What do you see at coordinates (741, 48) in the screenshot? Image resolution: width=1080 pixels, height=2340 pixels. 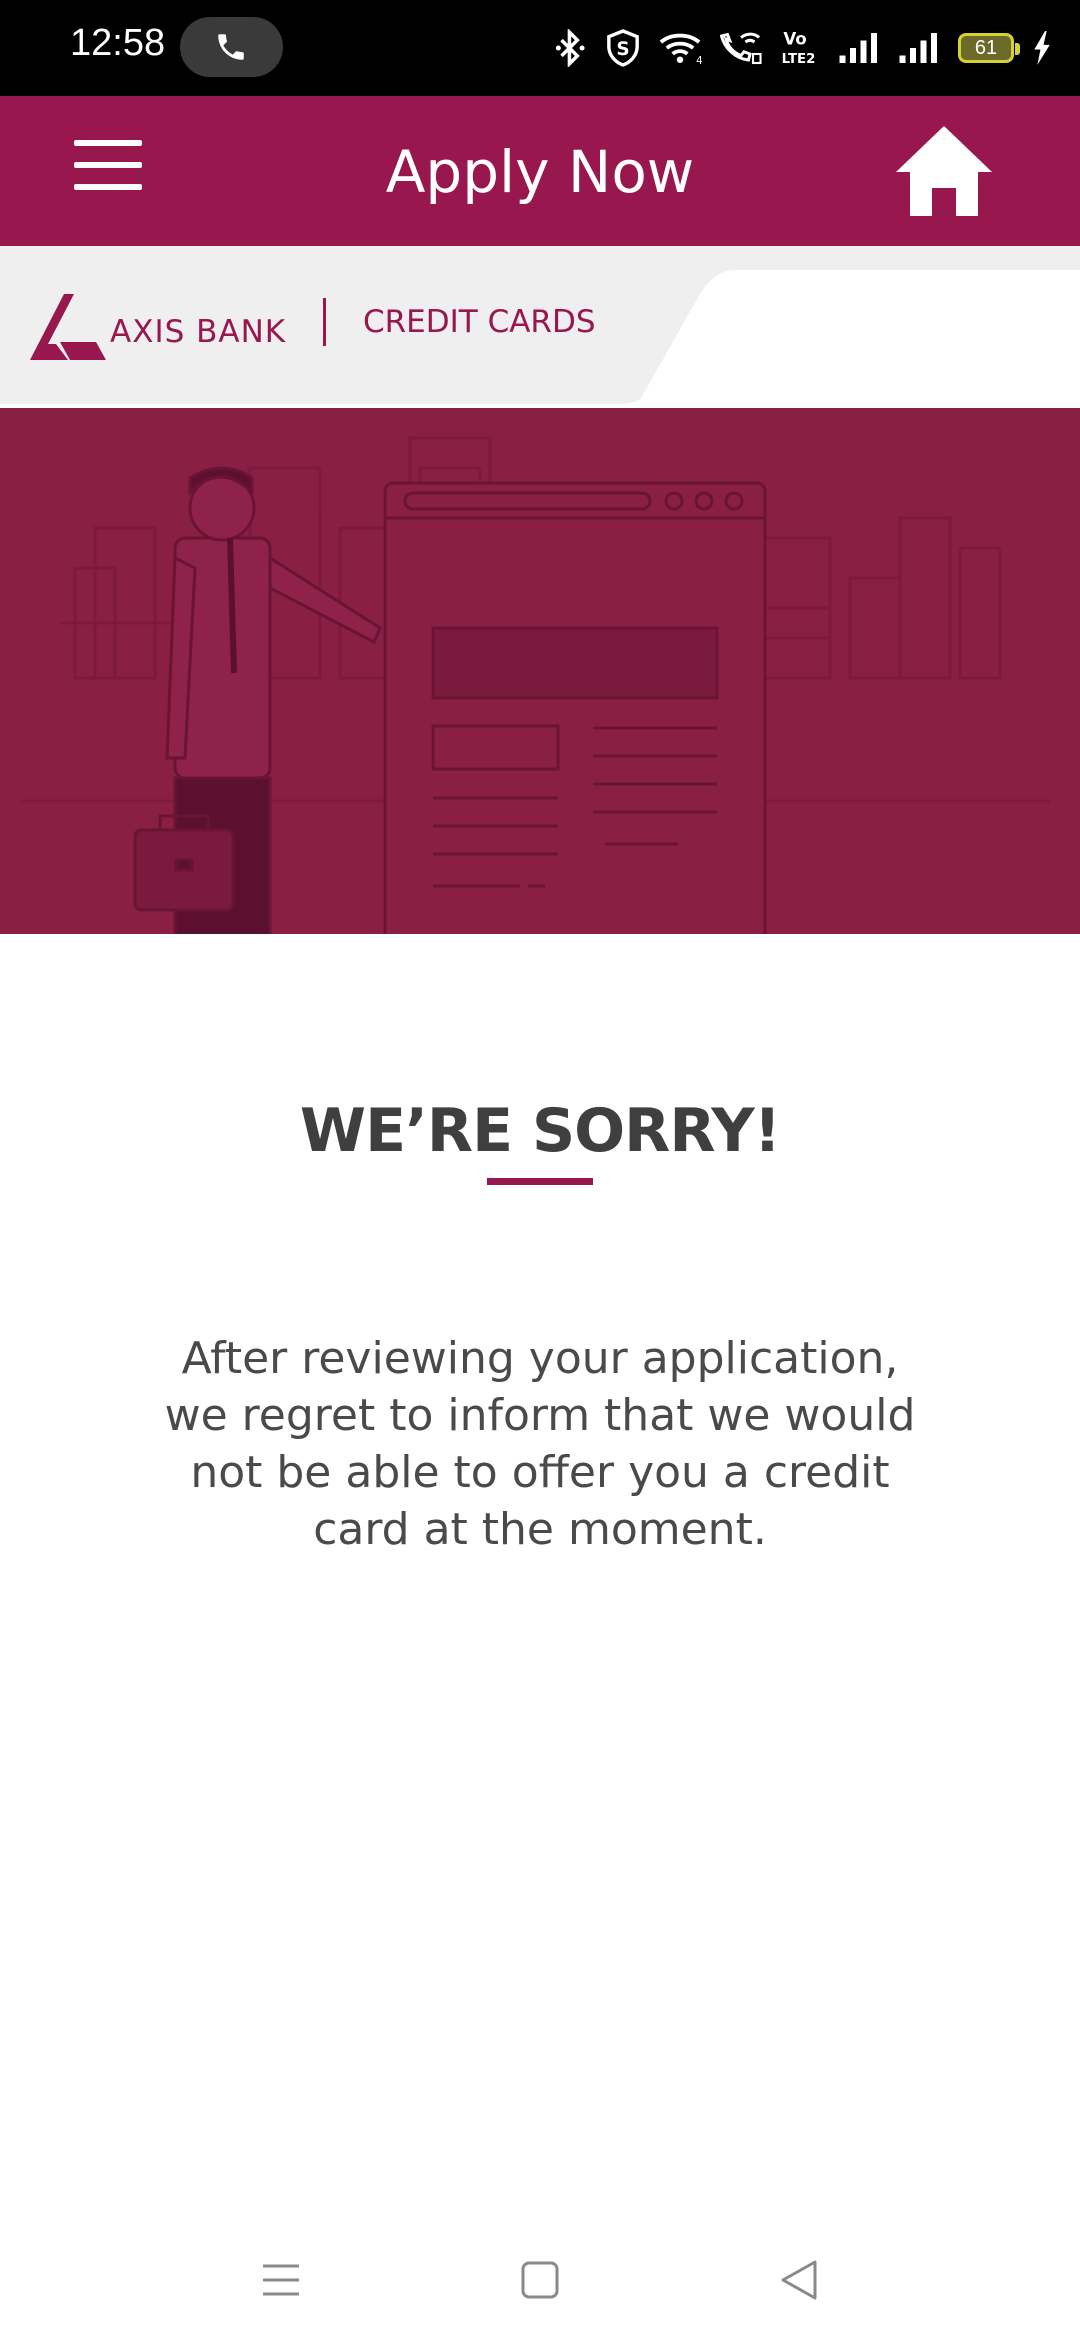 I see `wifi-calling-icon` at bounding box center [741, 48].